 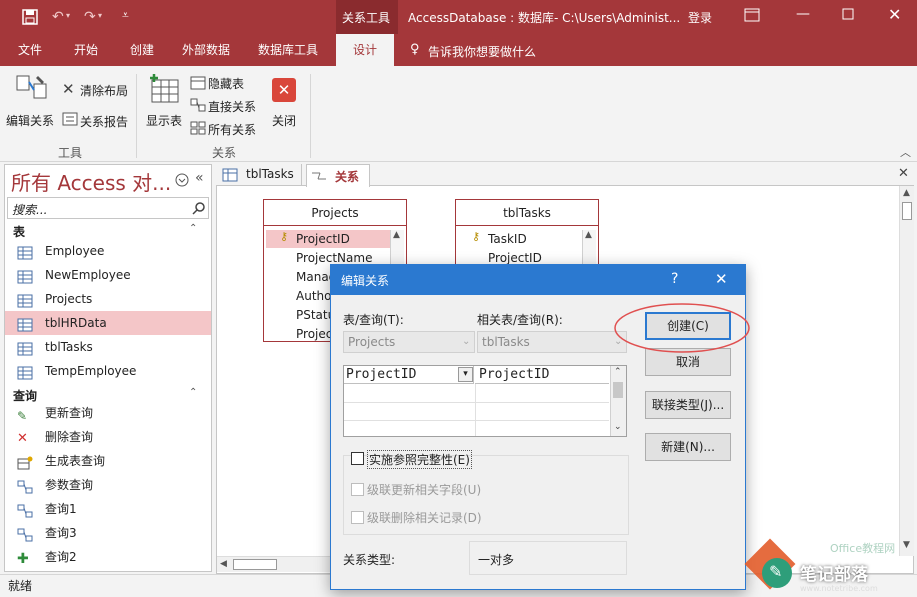 I want to click on field-author: Autho, so click(x=313, y=296).